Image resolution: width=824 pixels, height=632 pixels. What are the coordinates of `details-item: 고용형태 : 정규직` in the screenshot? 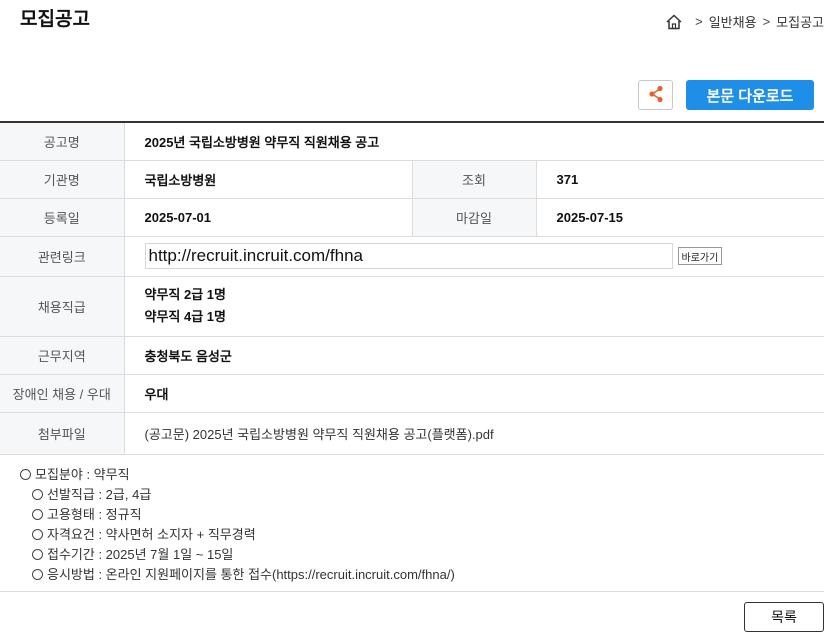 It's located at (237, 515).